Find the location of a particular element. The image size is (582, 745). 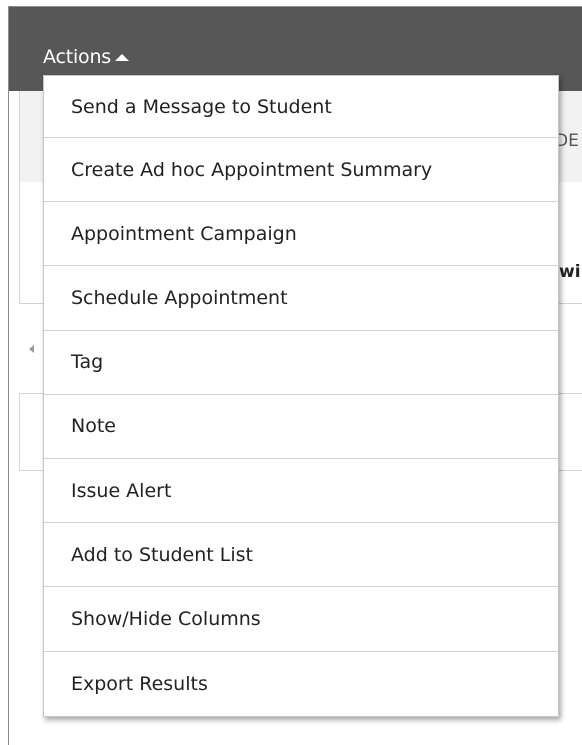

table-cell-partial: wi is located at coordinates (570, 272).